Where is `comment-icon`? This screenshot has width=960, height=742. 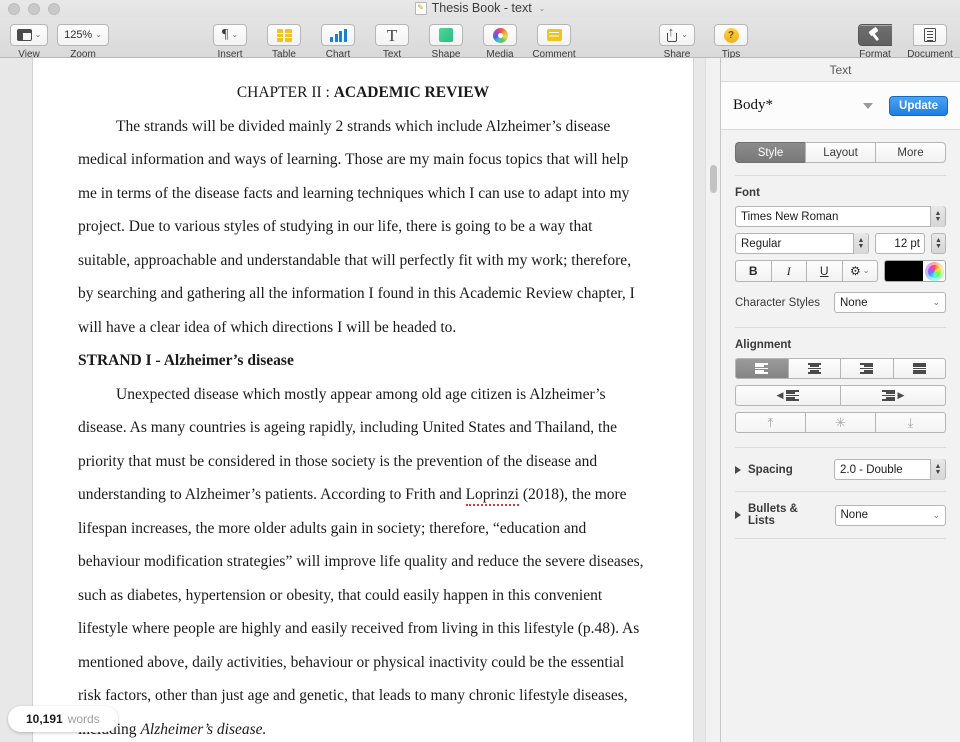 comment-icon is located at coordinates (554, 35).